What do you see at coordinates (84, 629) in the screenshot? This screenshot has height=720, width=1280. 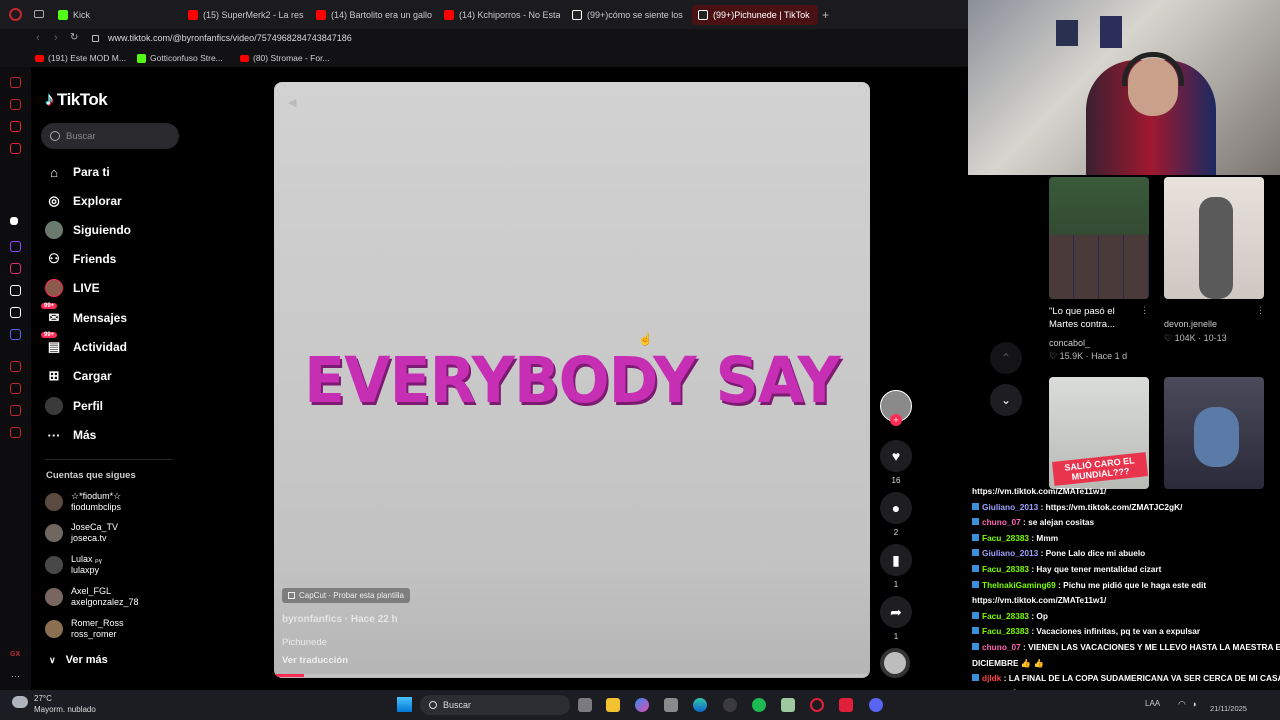 I see `following-item: Romer_Ross ross_romer` at bounding box center [84, 629].